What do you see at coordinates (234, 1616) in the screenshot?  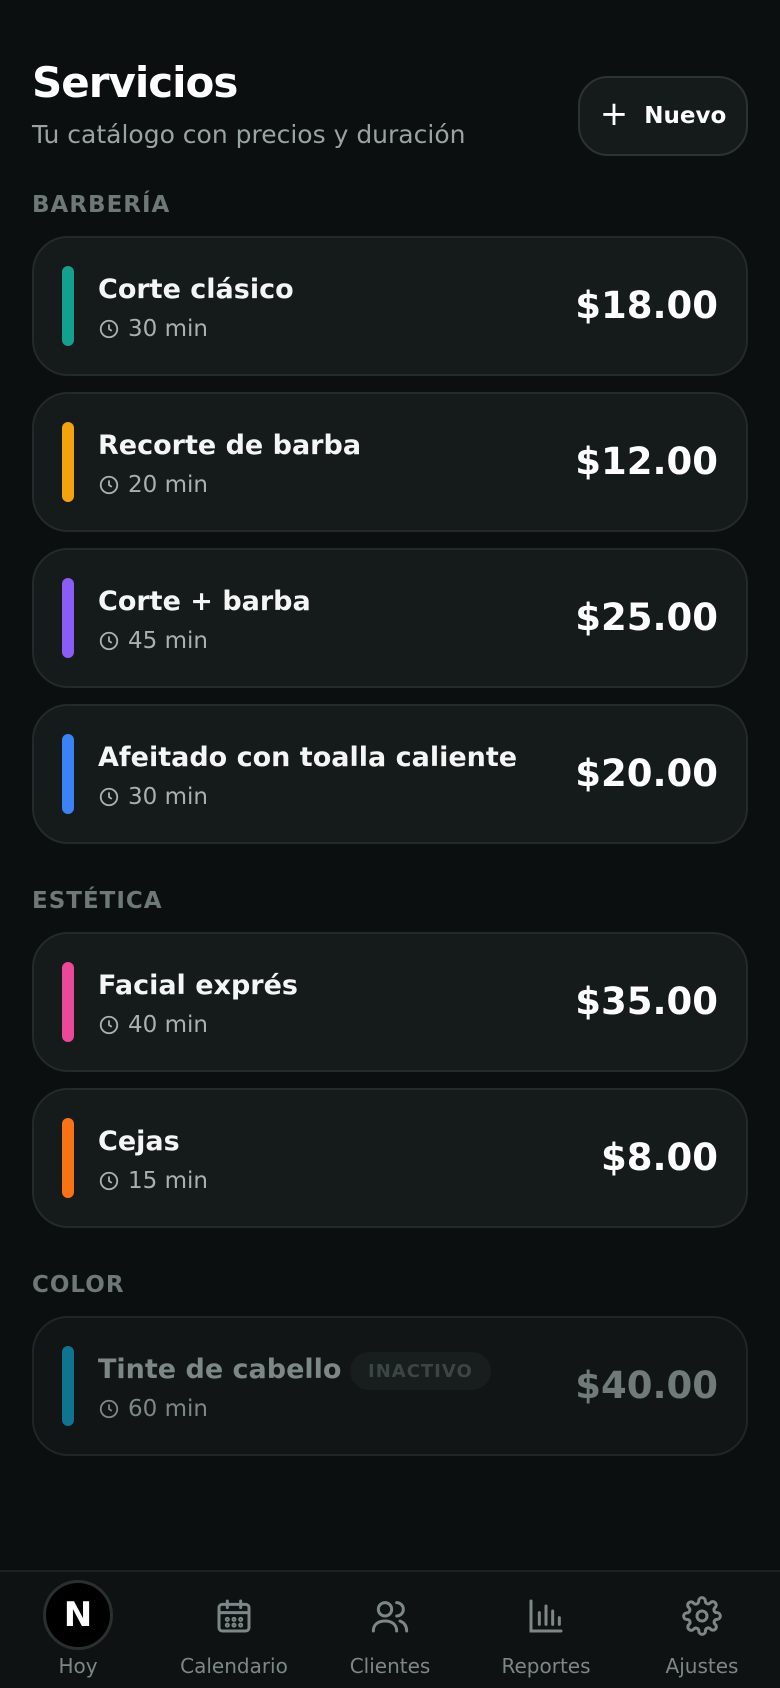 I see `calendar-icon` at bounding box center [234, 1616].